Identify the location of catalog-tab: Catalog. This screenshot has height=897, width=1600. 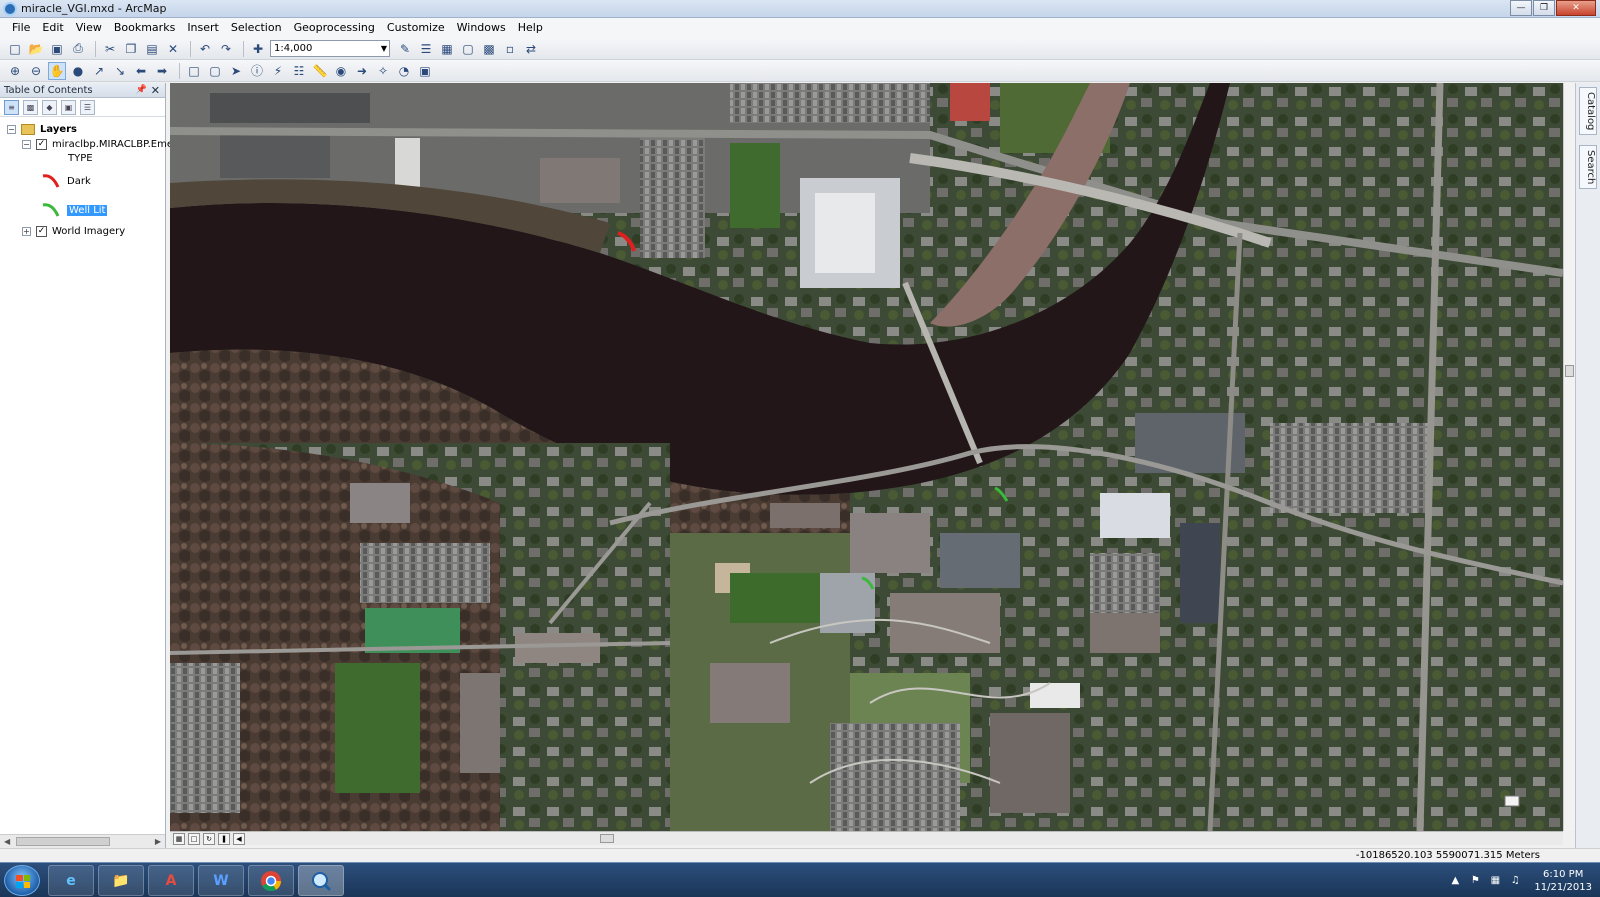
(1588, 111).